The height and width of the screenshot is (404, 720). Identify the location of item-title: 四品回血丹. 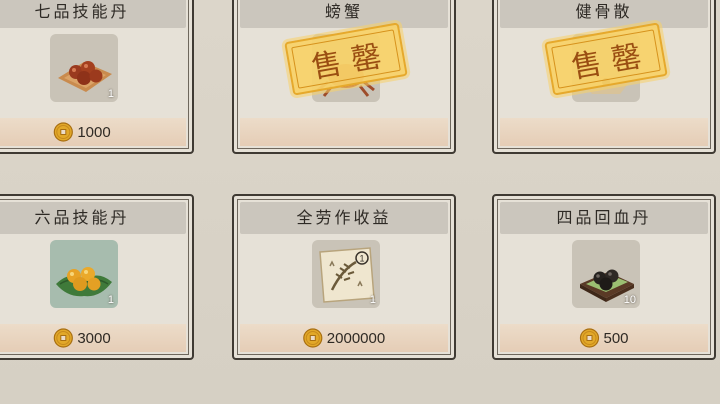
(604, 218).